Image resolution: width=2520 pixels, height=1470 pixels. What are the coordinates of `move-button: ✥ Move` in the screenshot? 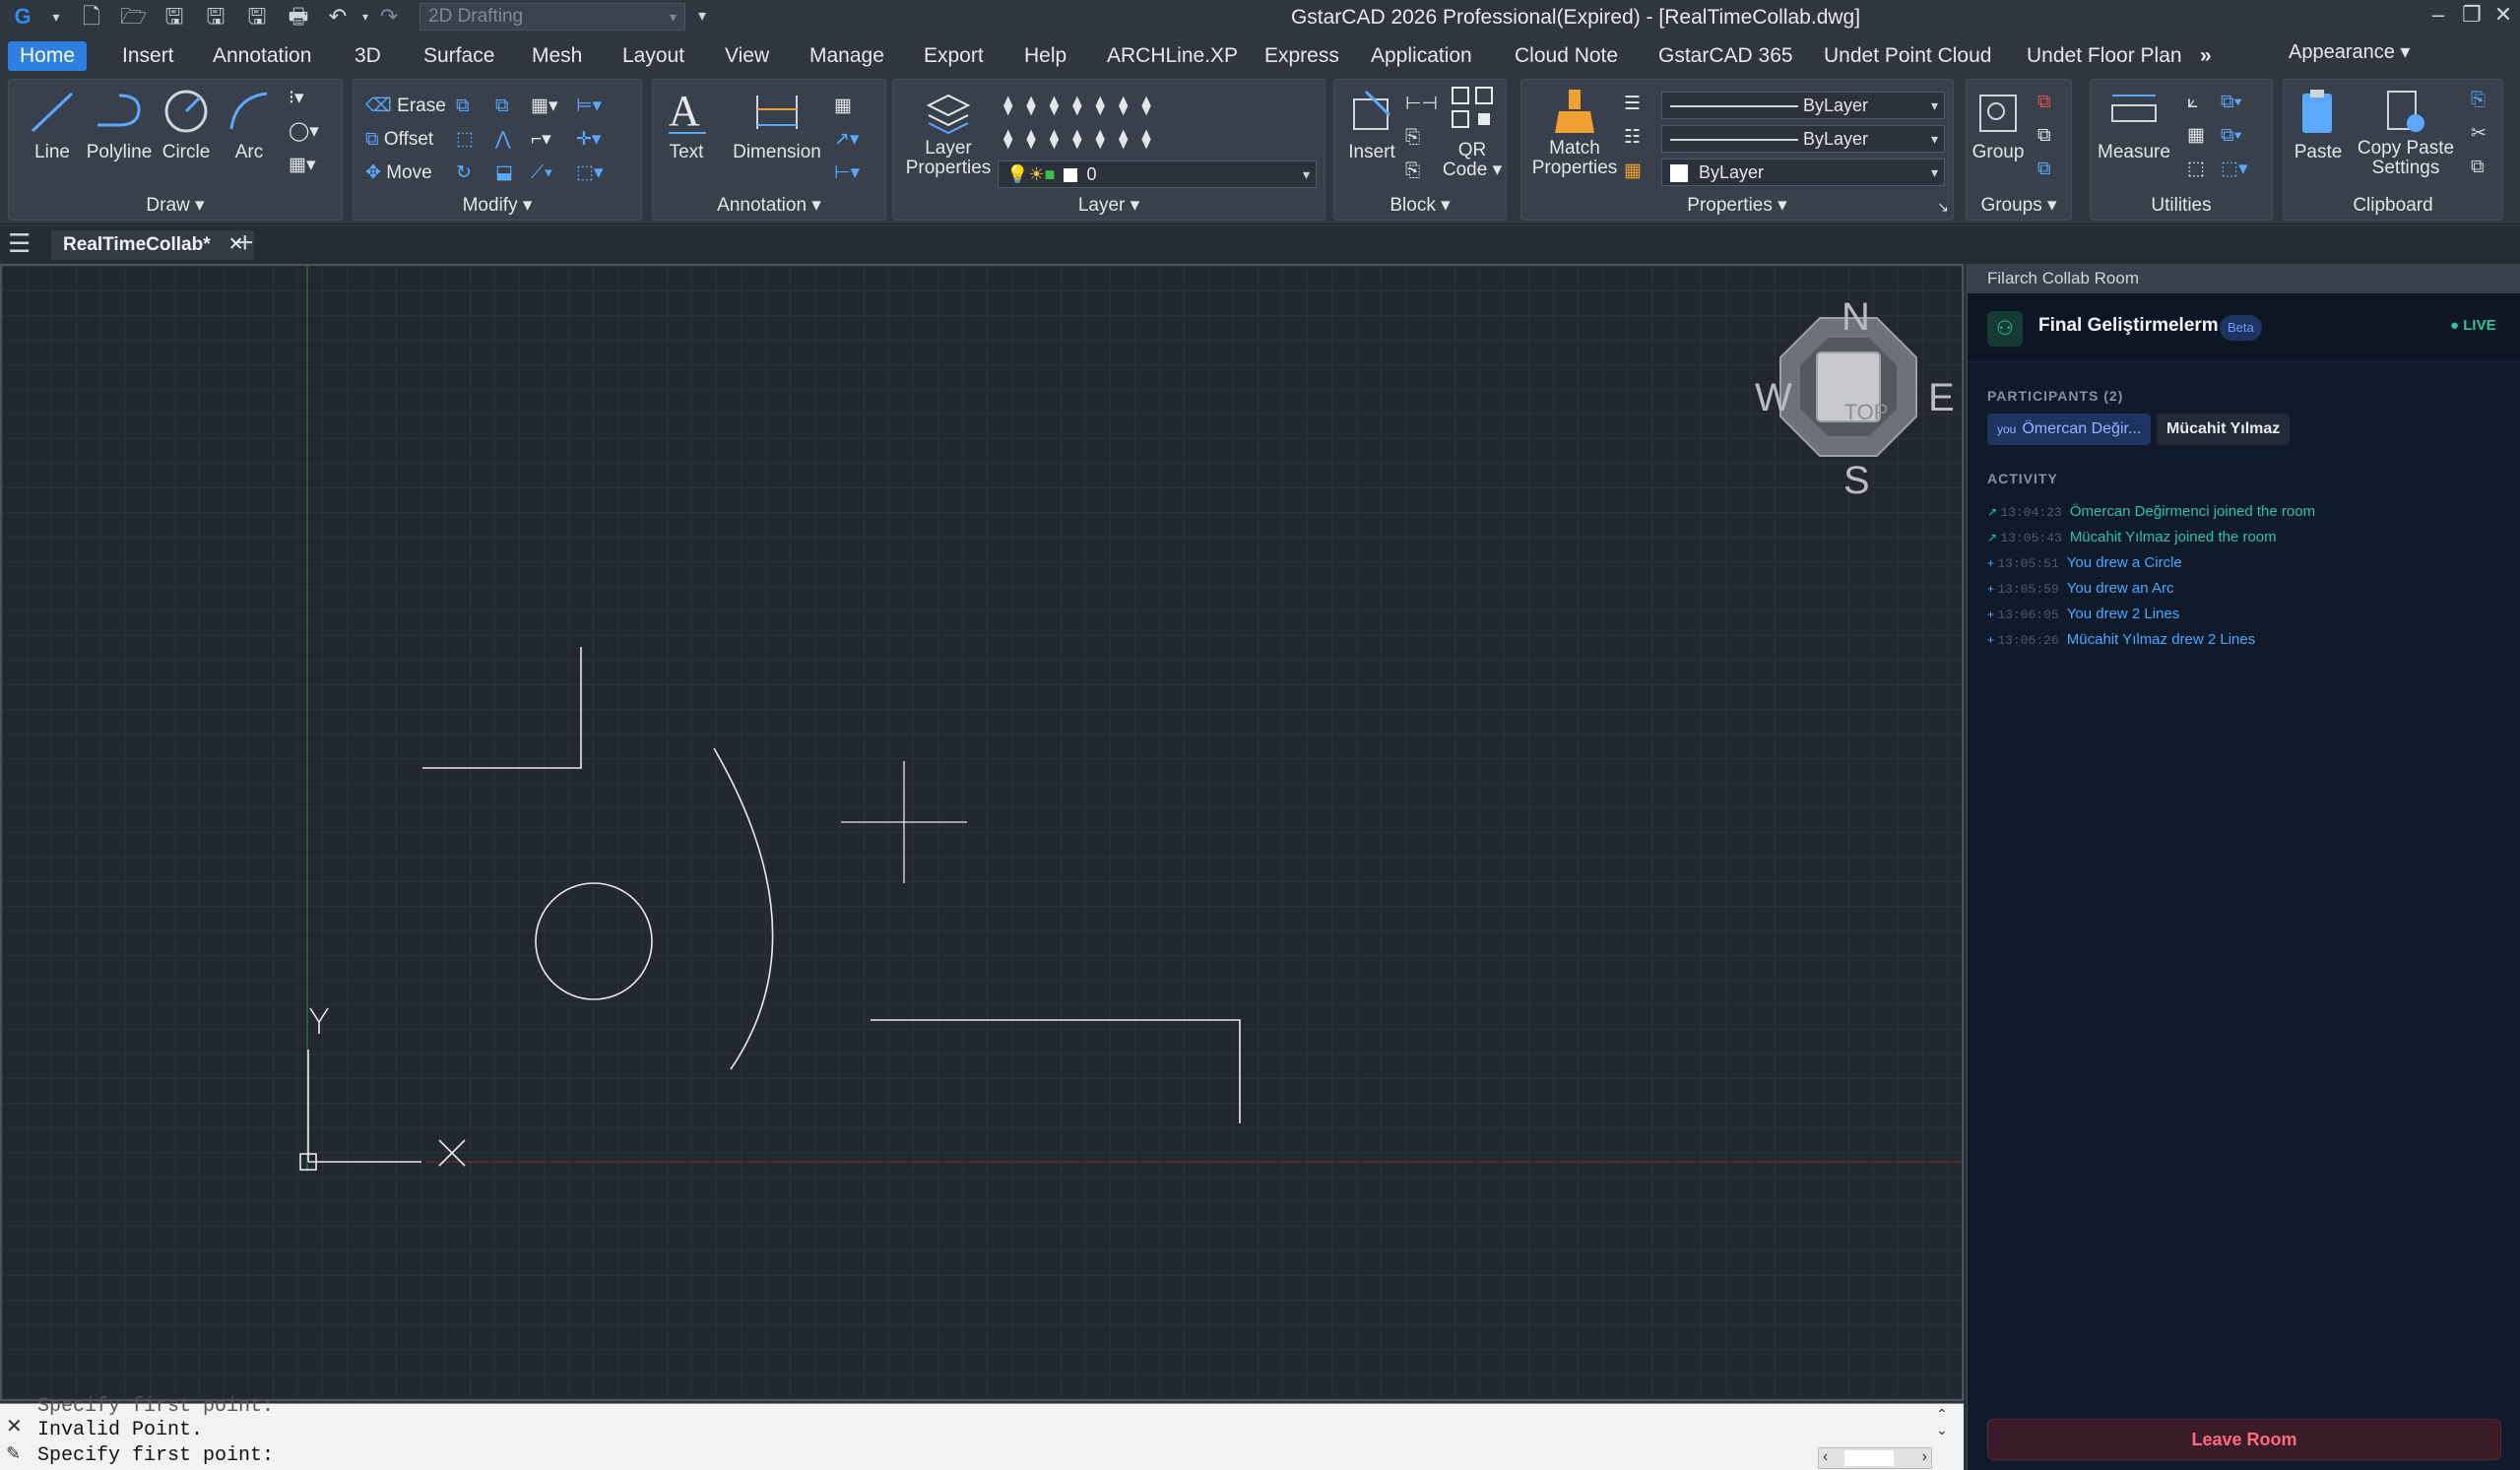 It's located at (398, 173).